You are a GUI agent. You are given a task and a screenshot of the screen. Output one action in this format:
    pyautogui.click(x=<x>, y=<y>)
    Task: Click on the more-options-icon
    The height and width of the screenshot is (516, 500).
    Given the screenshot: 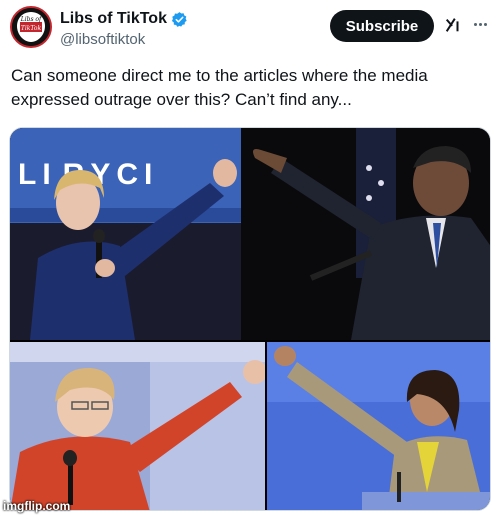 What is the action you would take?
    pyautogui.click(x=480, y=24)
    